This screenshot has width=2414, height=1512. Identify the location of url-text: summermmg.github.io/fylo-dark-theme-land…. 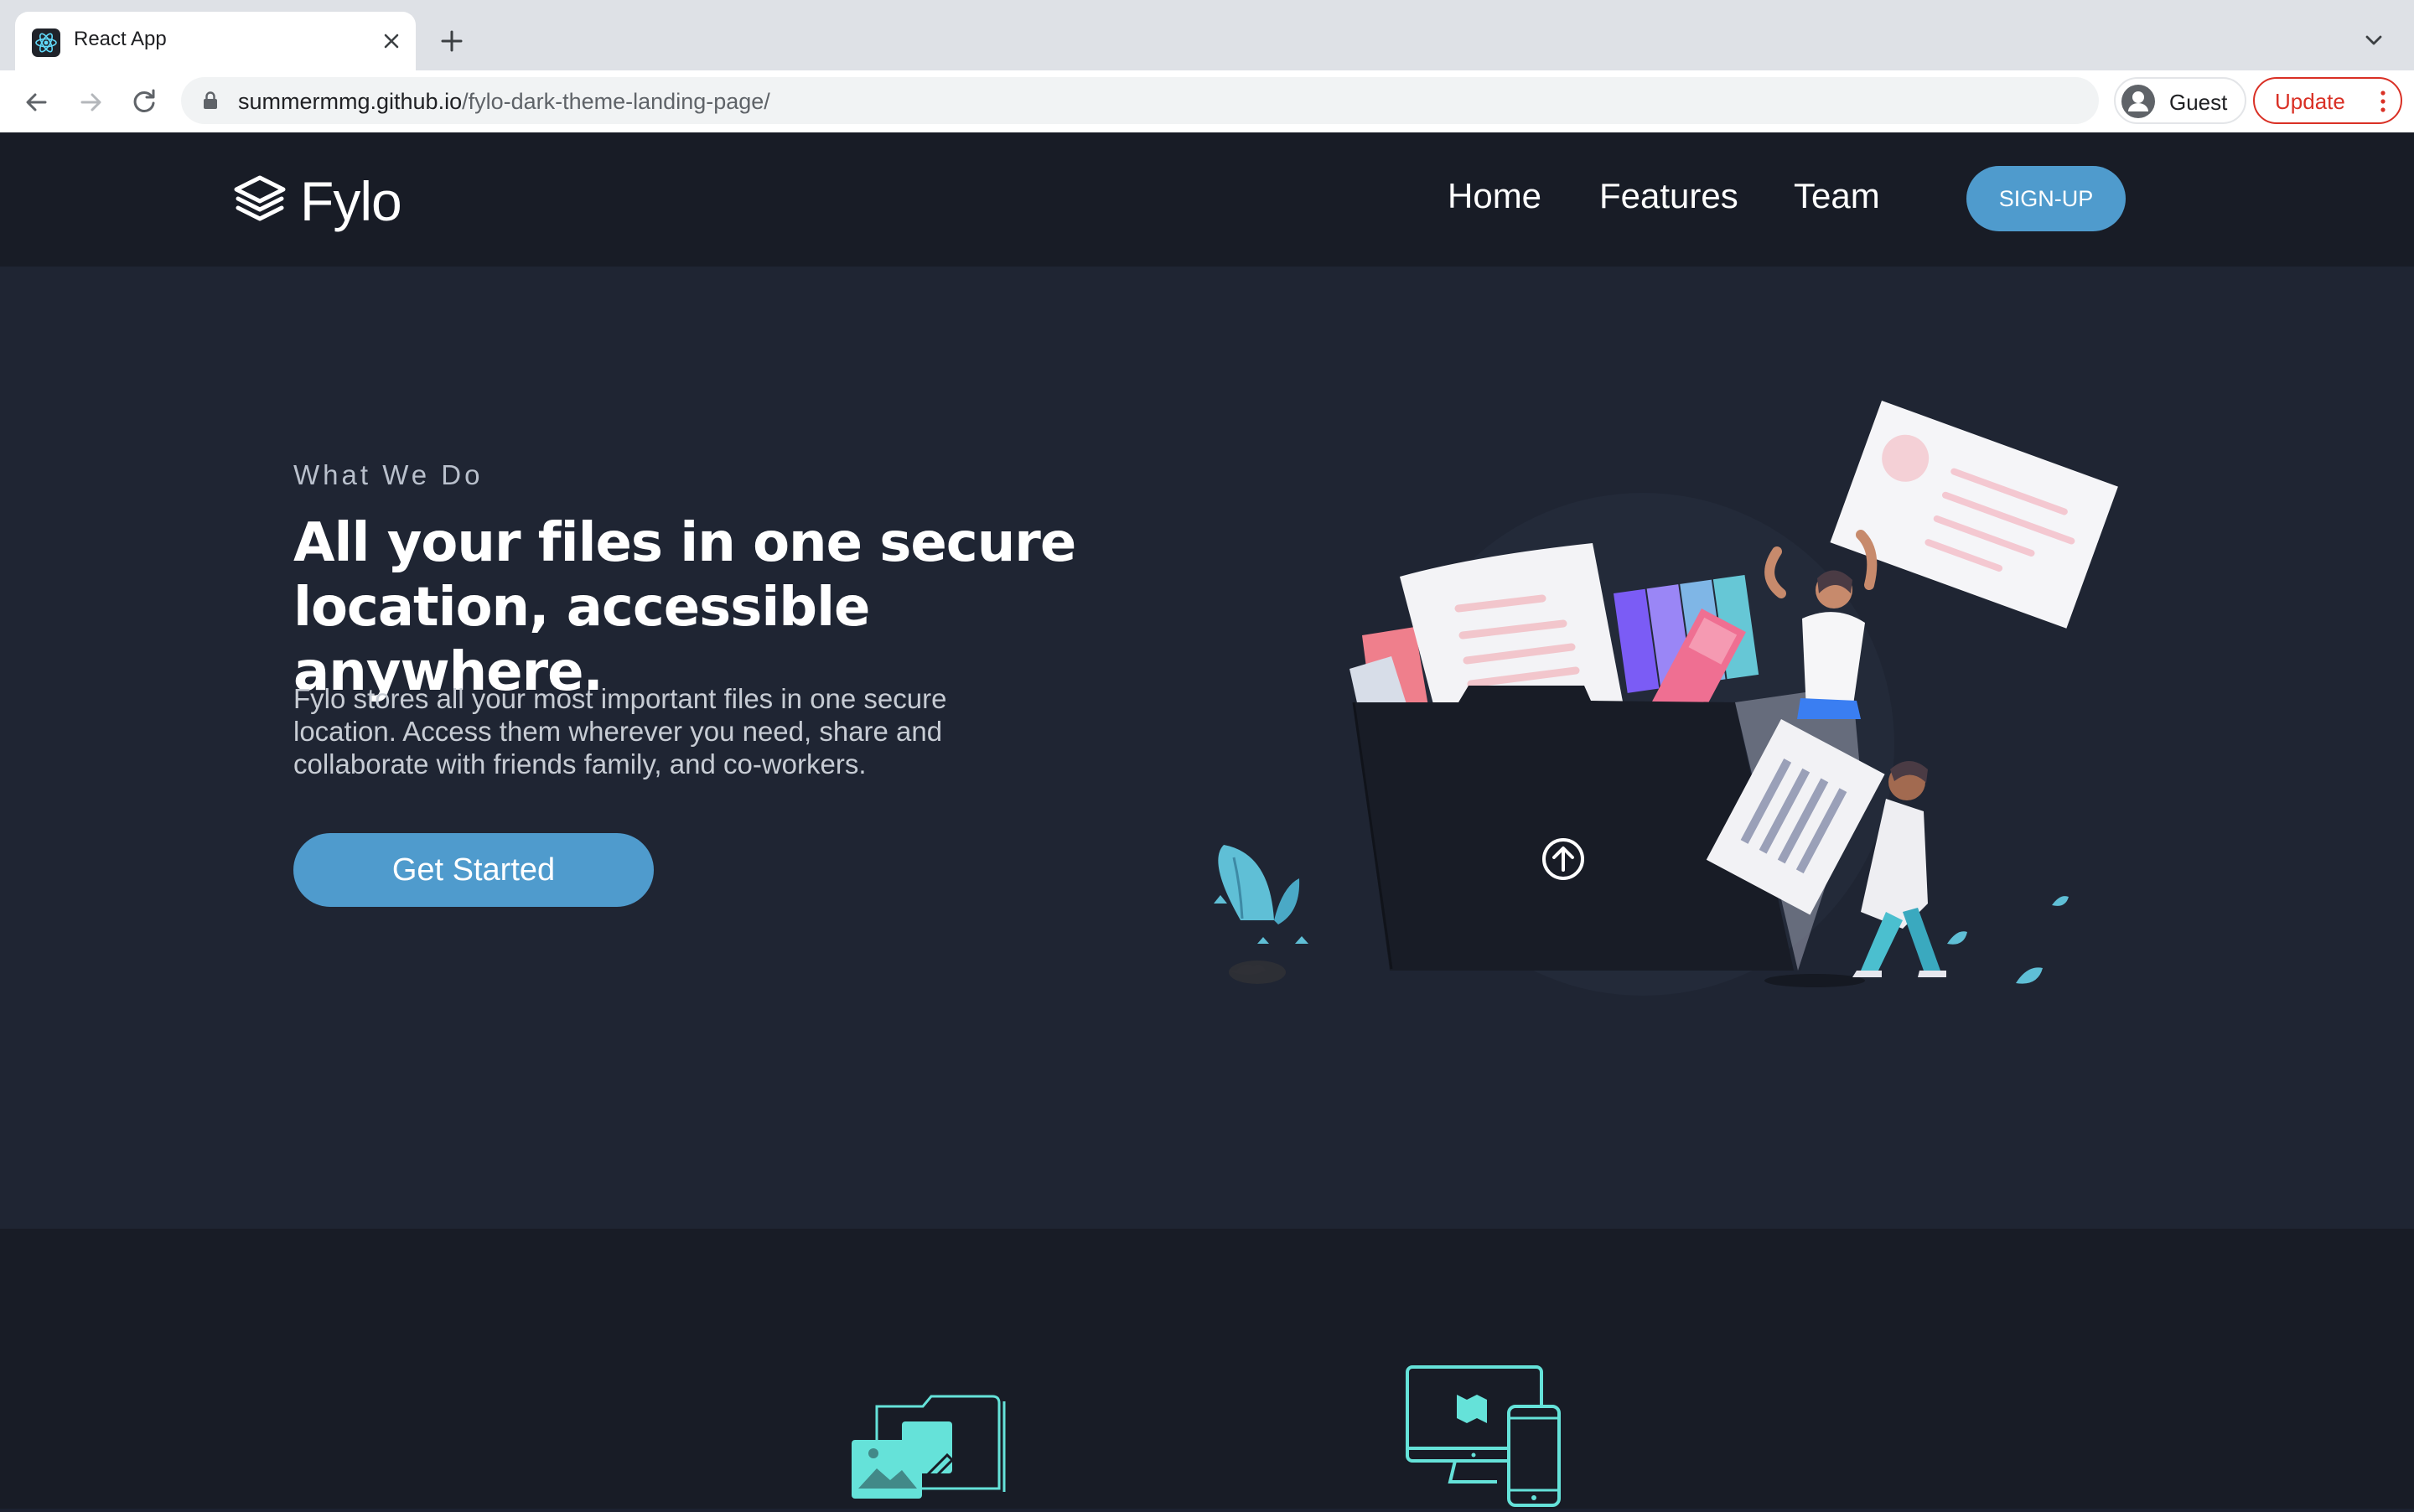
(504, 102).